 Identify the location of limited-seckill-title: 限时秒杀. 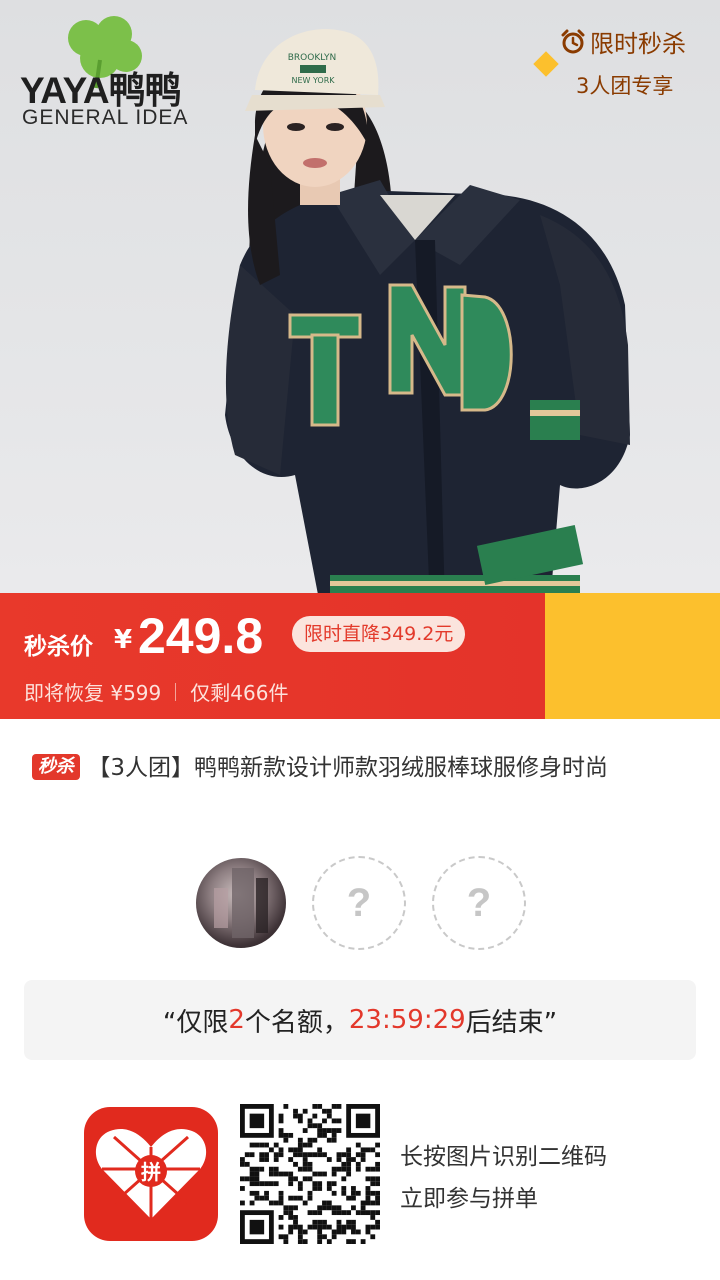
(623, 41).